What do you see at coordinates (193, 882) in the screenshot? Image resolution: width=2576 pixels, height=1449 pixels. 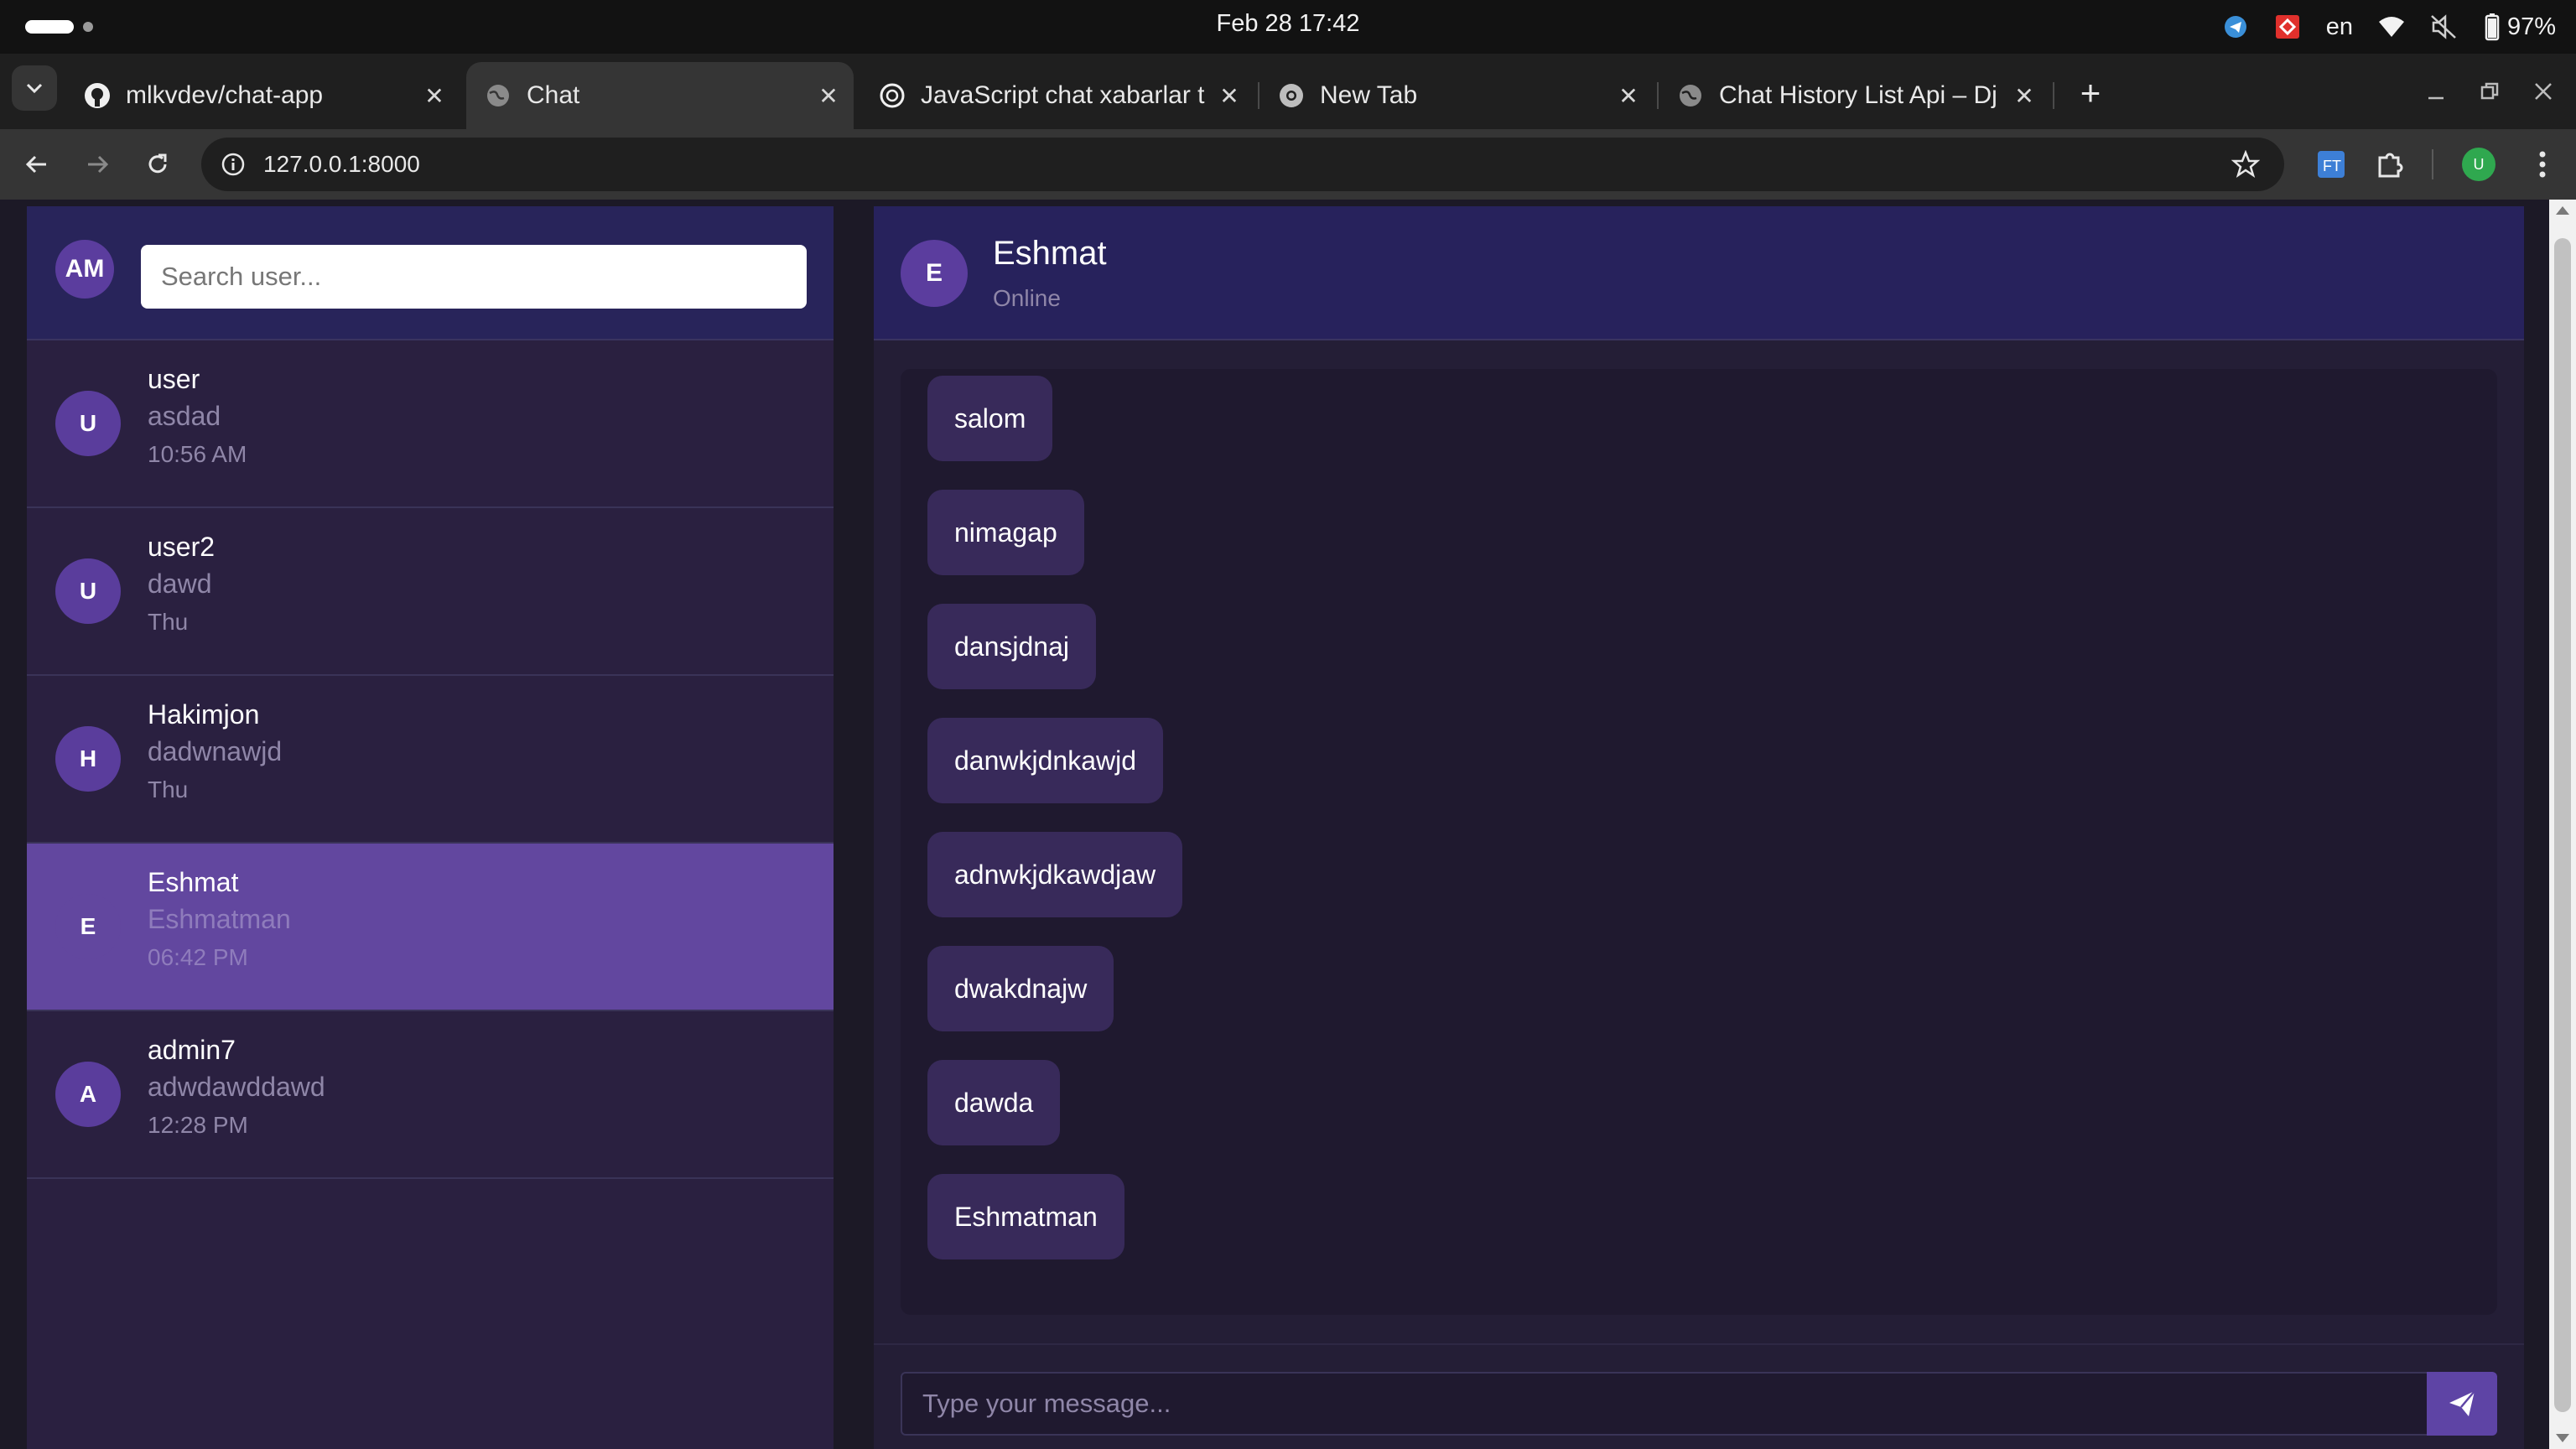 I see `contact-name: Eshmat` at bounding box center [193, 882].